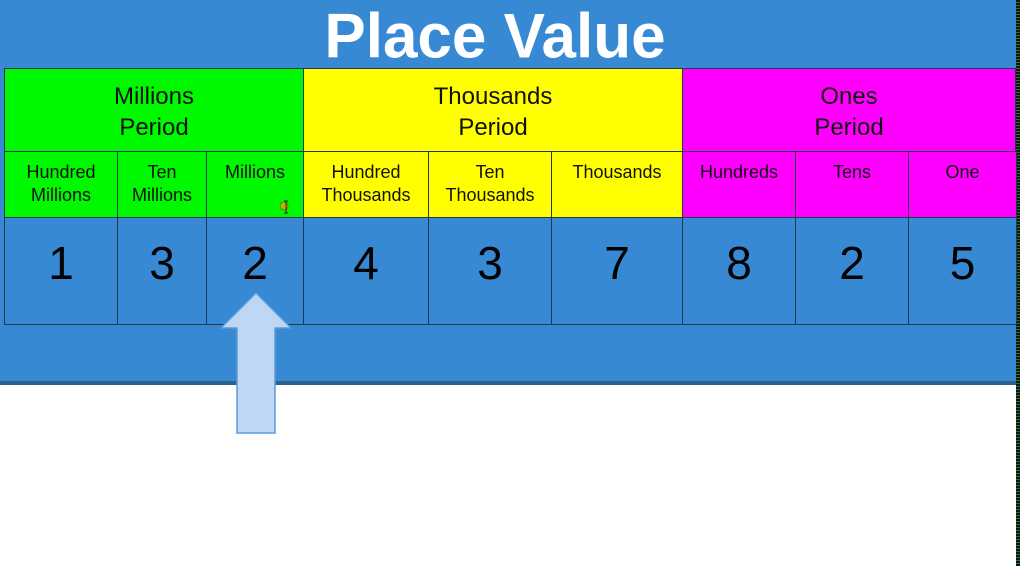 This screenshot has height=566, width=1020. I want to click on place-label-line1: Tens, so click(852, 172).